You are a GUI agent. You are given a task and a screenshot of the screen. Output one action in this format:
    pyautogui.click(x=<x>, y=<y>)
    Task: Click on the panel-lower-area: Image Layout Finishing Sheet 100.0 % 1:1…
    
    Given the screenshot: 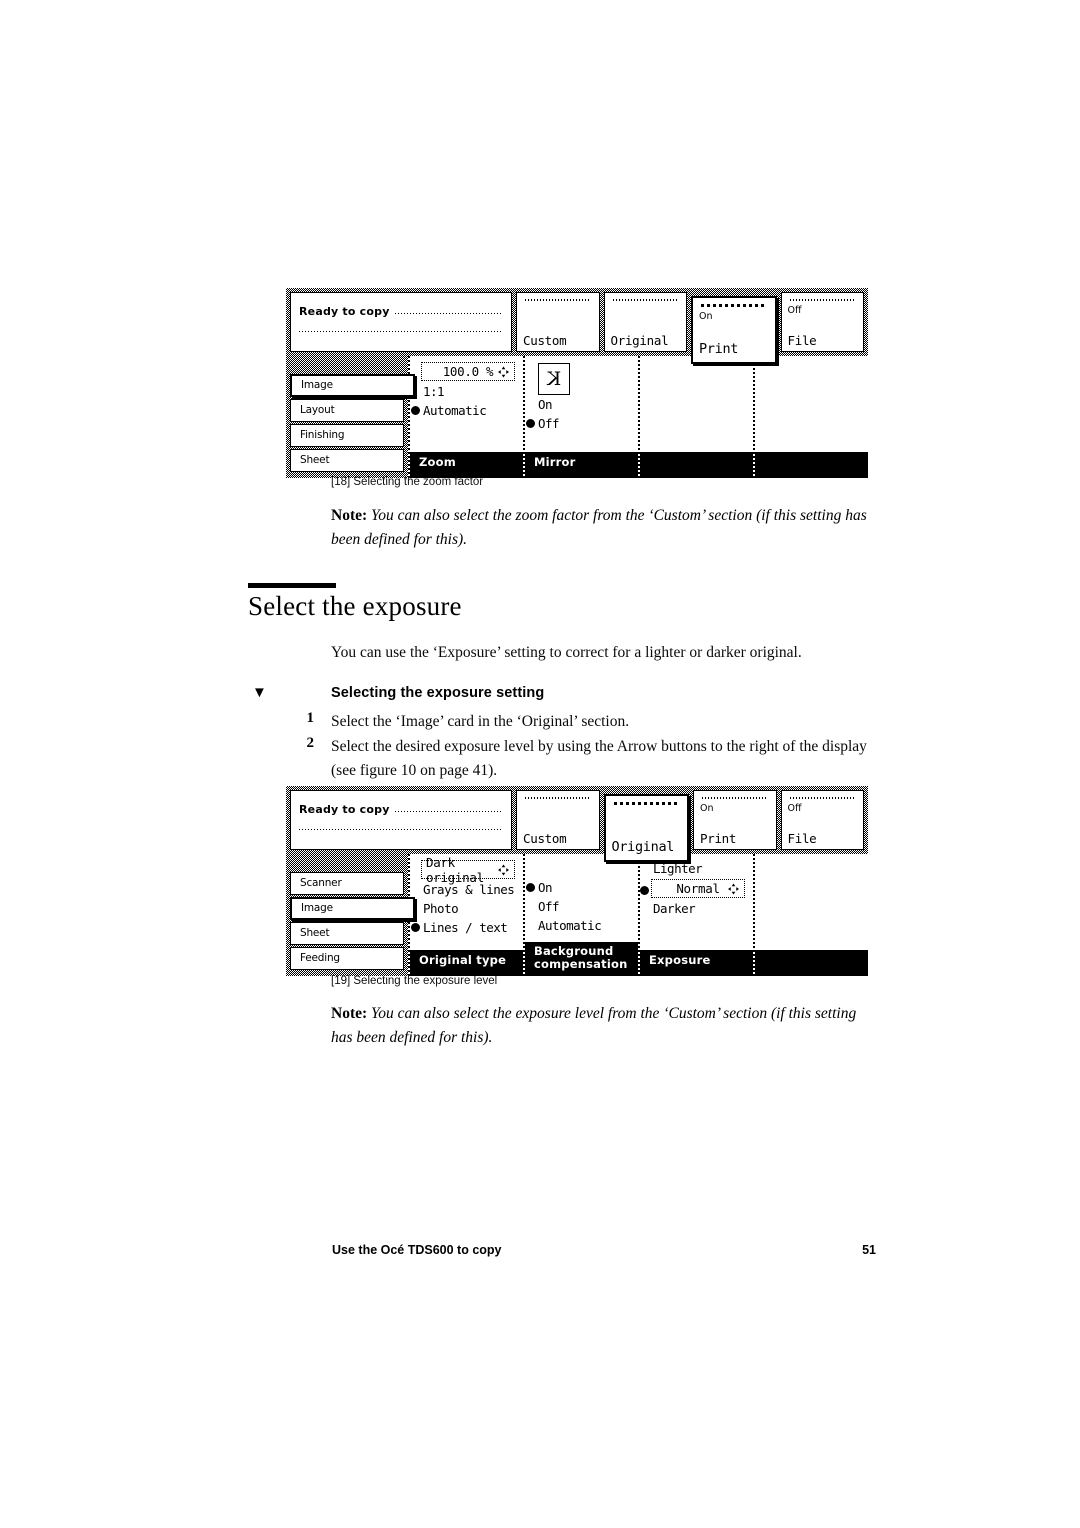 What is the action you would take?
    pyautogui.click(x=577, y=417)
    